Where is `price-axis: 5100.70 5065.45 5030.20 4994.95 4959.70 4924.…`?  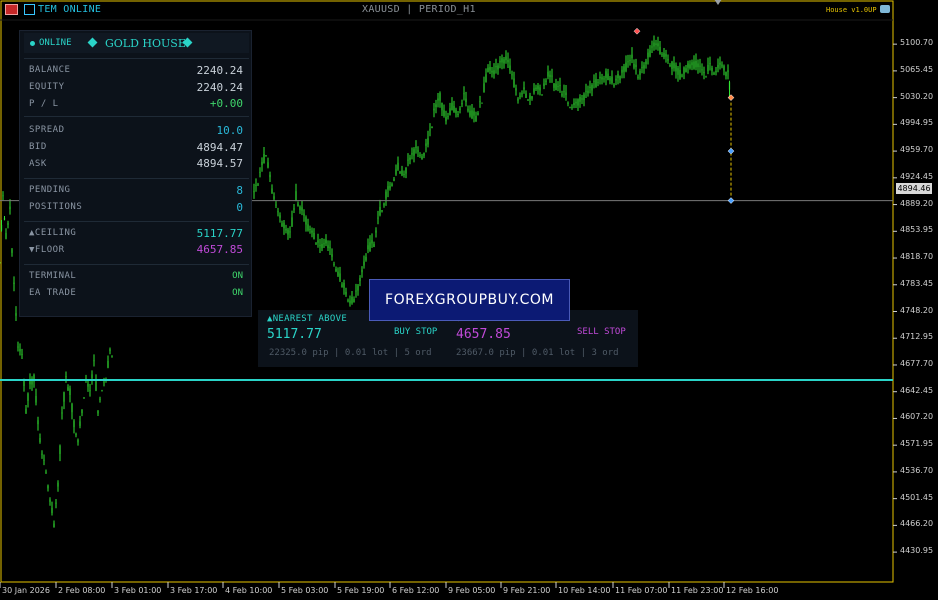 price-axis: 5100.70 5065.45 5030.20 4994.95 4959.70 4924.… is located at coordinates (916, 291).